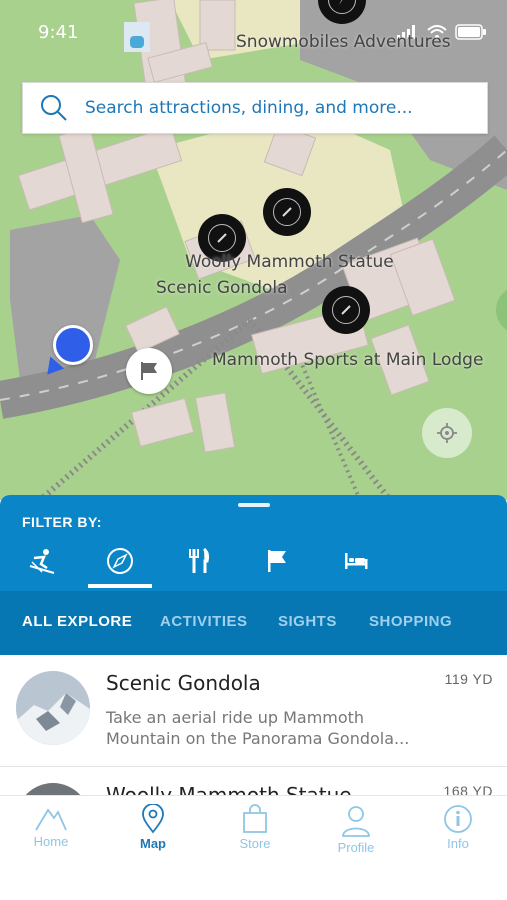 Image resolution: width=507 pixels, height=900 pixels. Describe the element at coordinates (54, 108) in the screenshot. I see `search-icon` at that location.